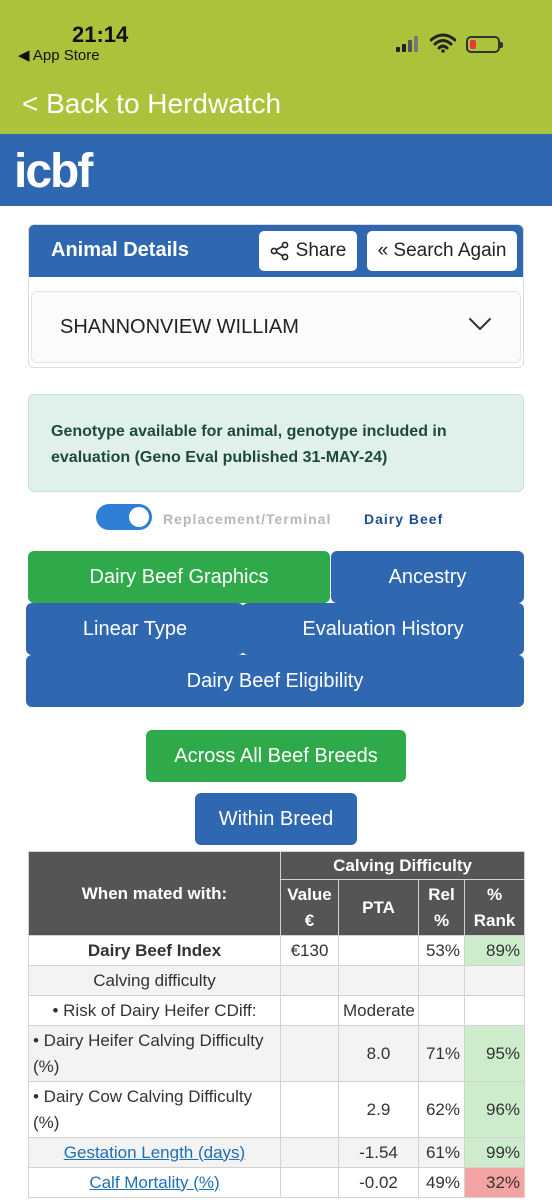 The width and height of the screenshot is (552, 1200). I want to click on row-pta: -0.02, so click(378, 1182).